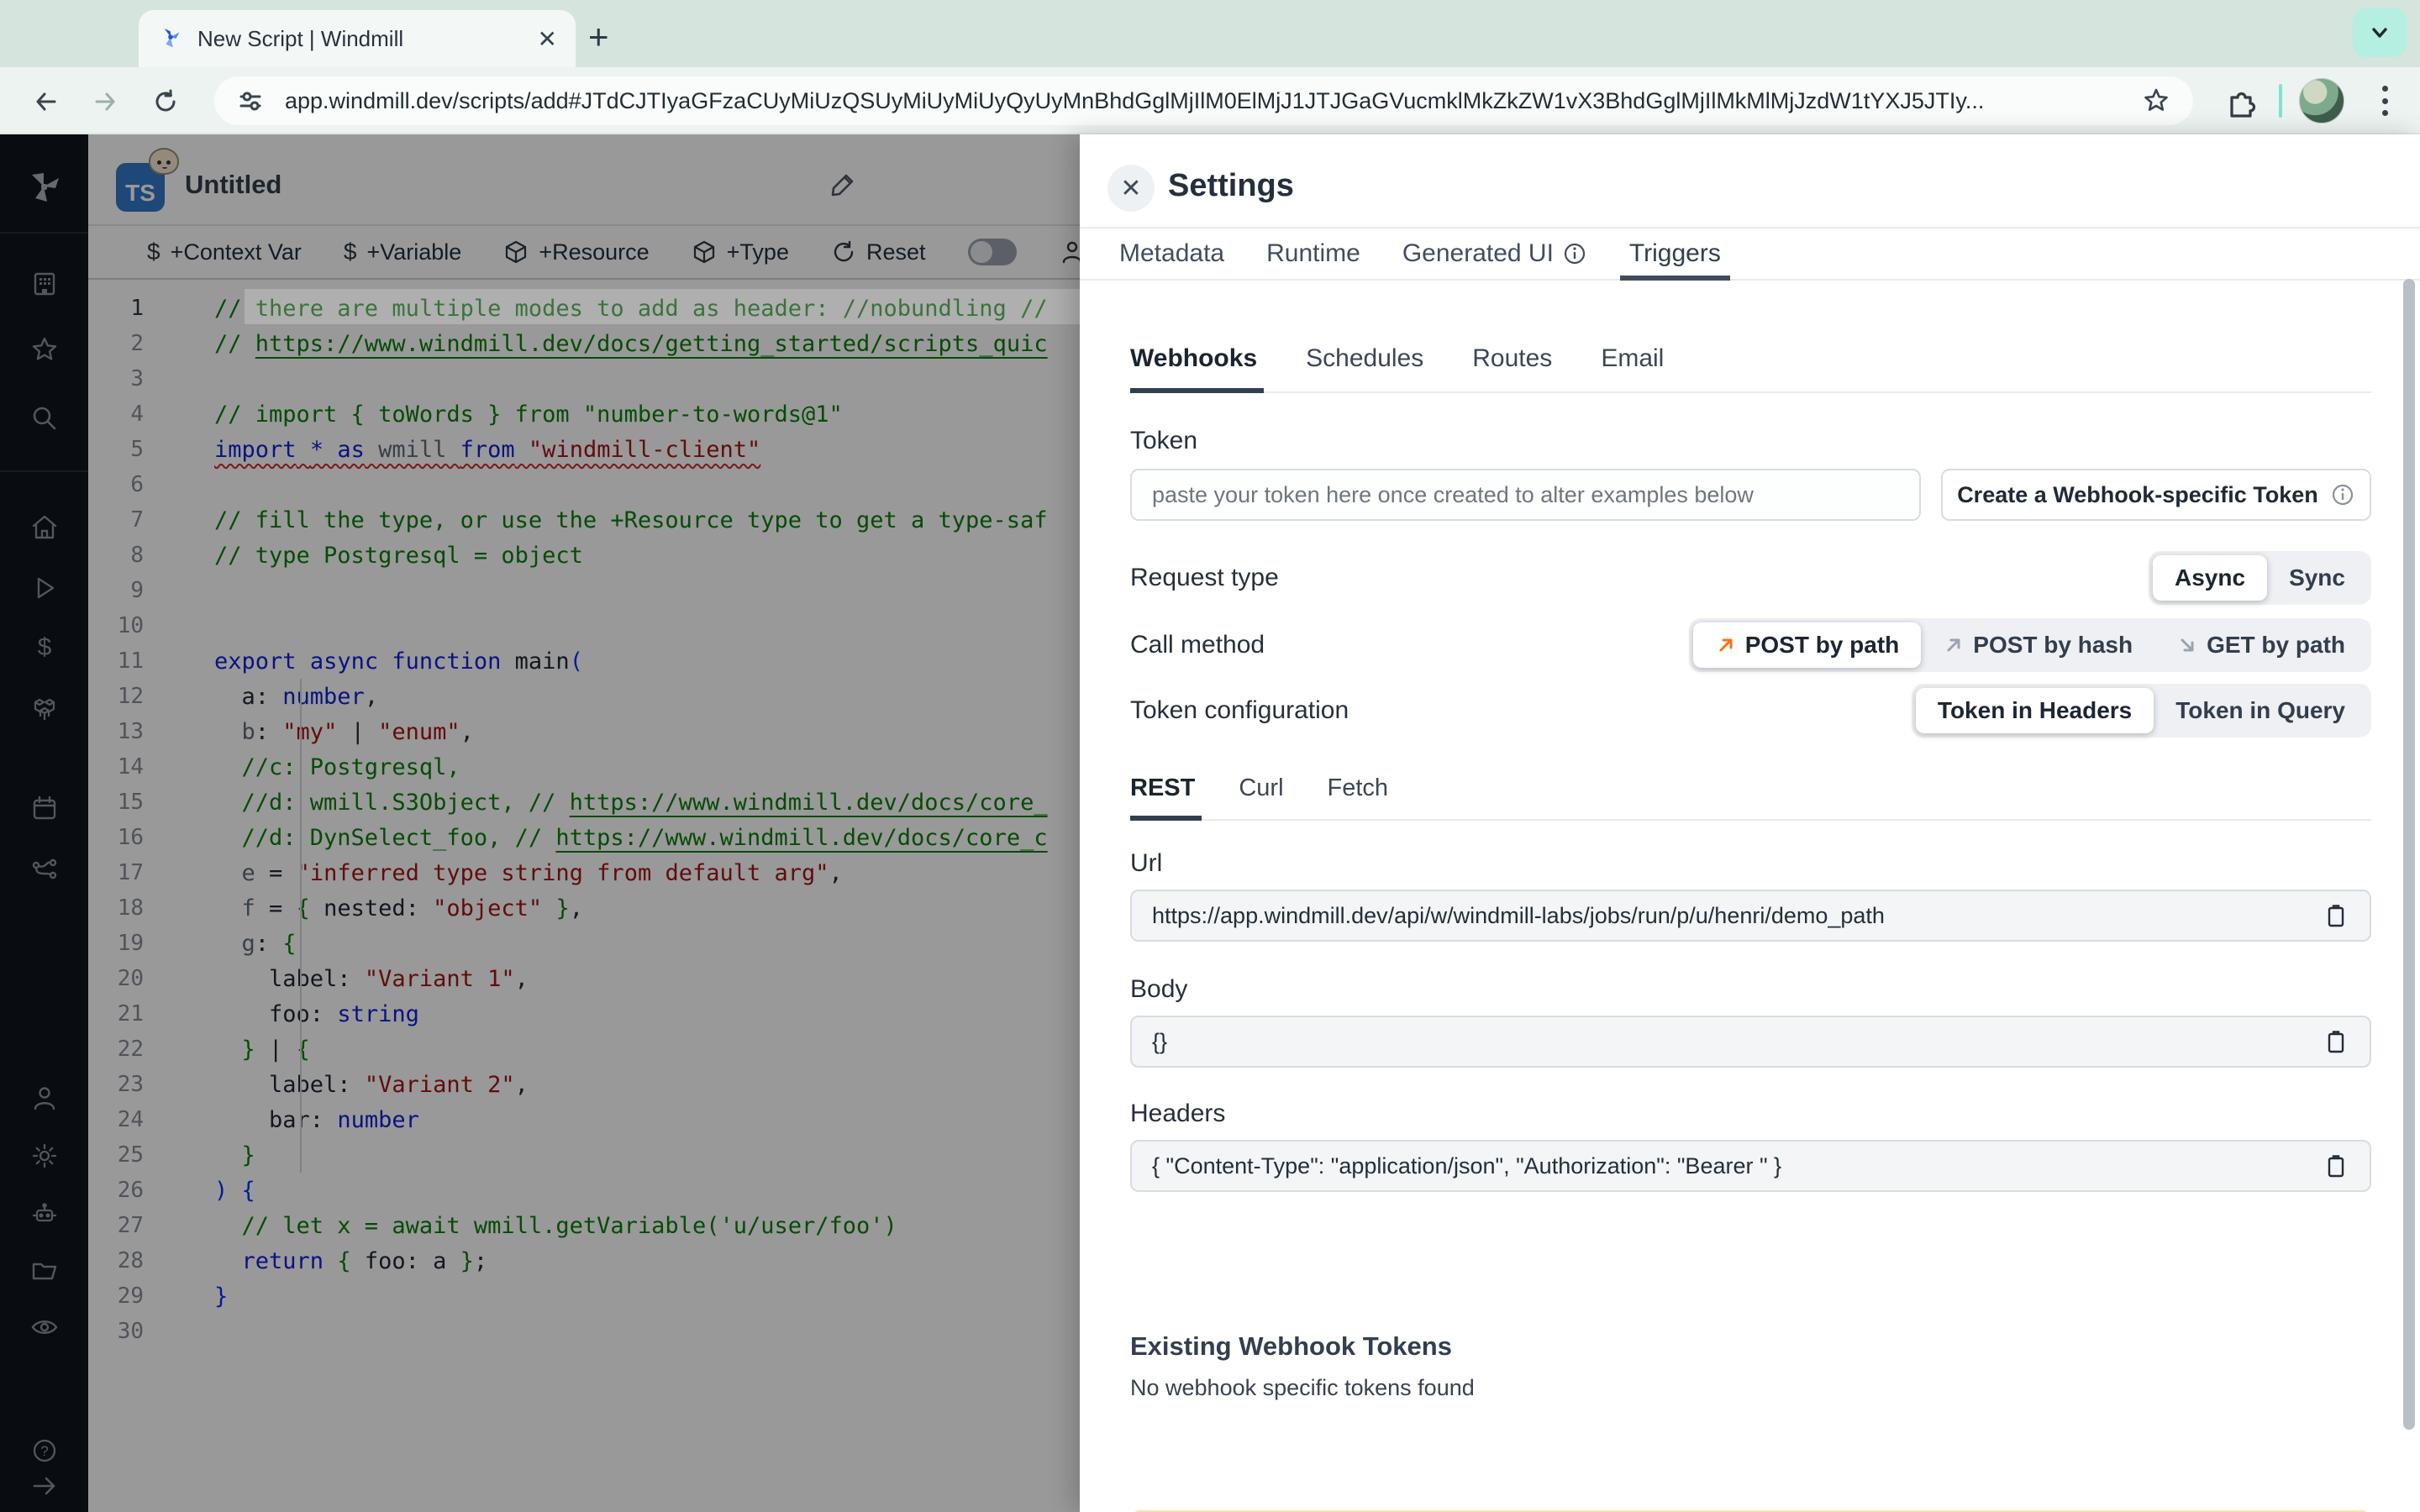 The height and width of the screenshot is (1512, 2420). Describe the element at coordinates (1750, 254) in the screenshot. I see `settings-tabs: Metadata Runtime Generated UI Triggers` at that location.